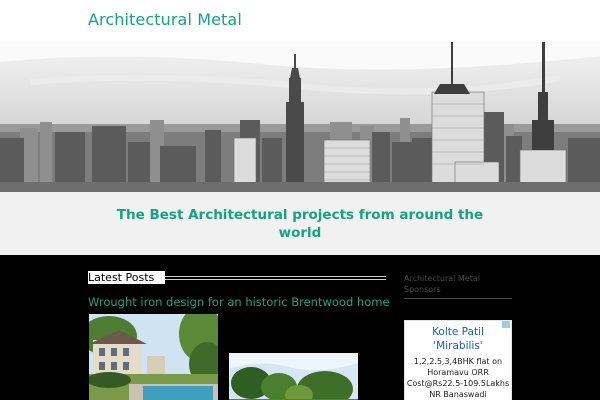 The width and height of the screenshot is (600, 400). I want to click on post-thumbnail-house, so click(153, 357).